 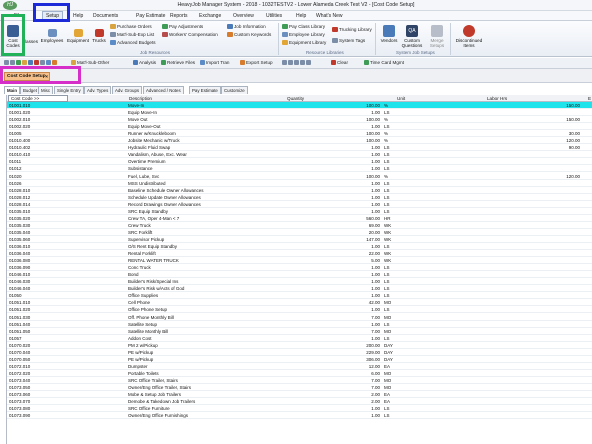 I want to click on tab-advanced-notes: Advanced / Notes, so click(x=163, y=90).